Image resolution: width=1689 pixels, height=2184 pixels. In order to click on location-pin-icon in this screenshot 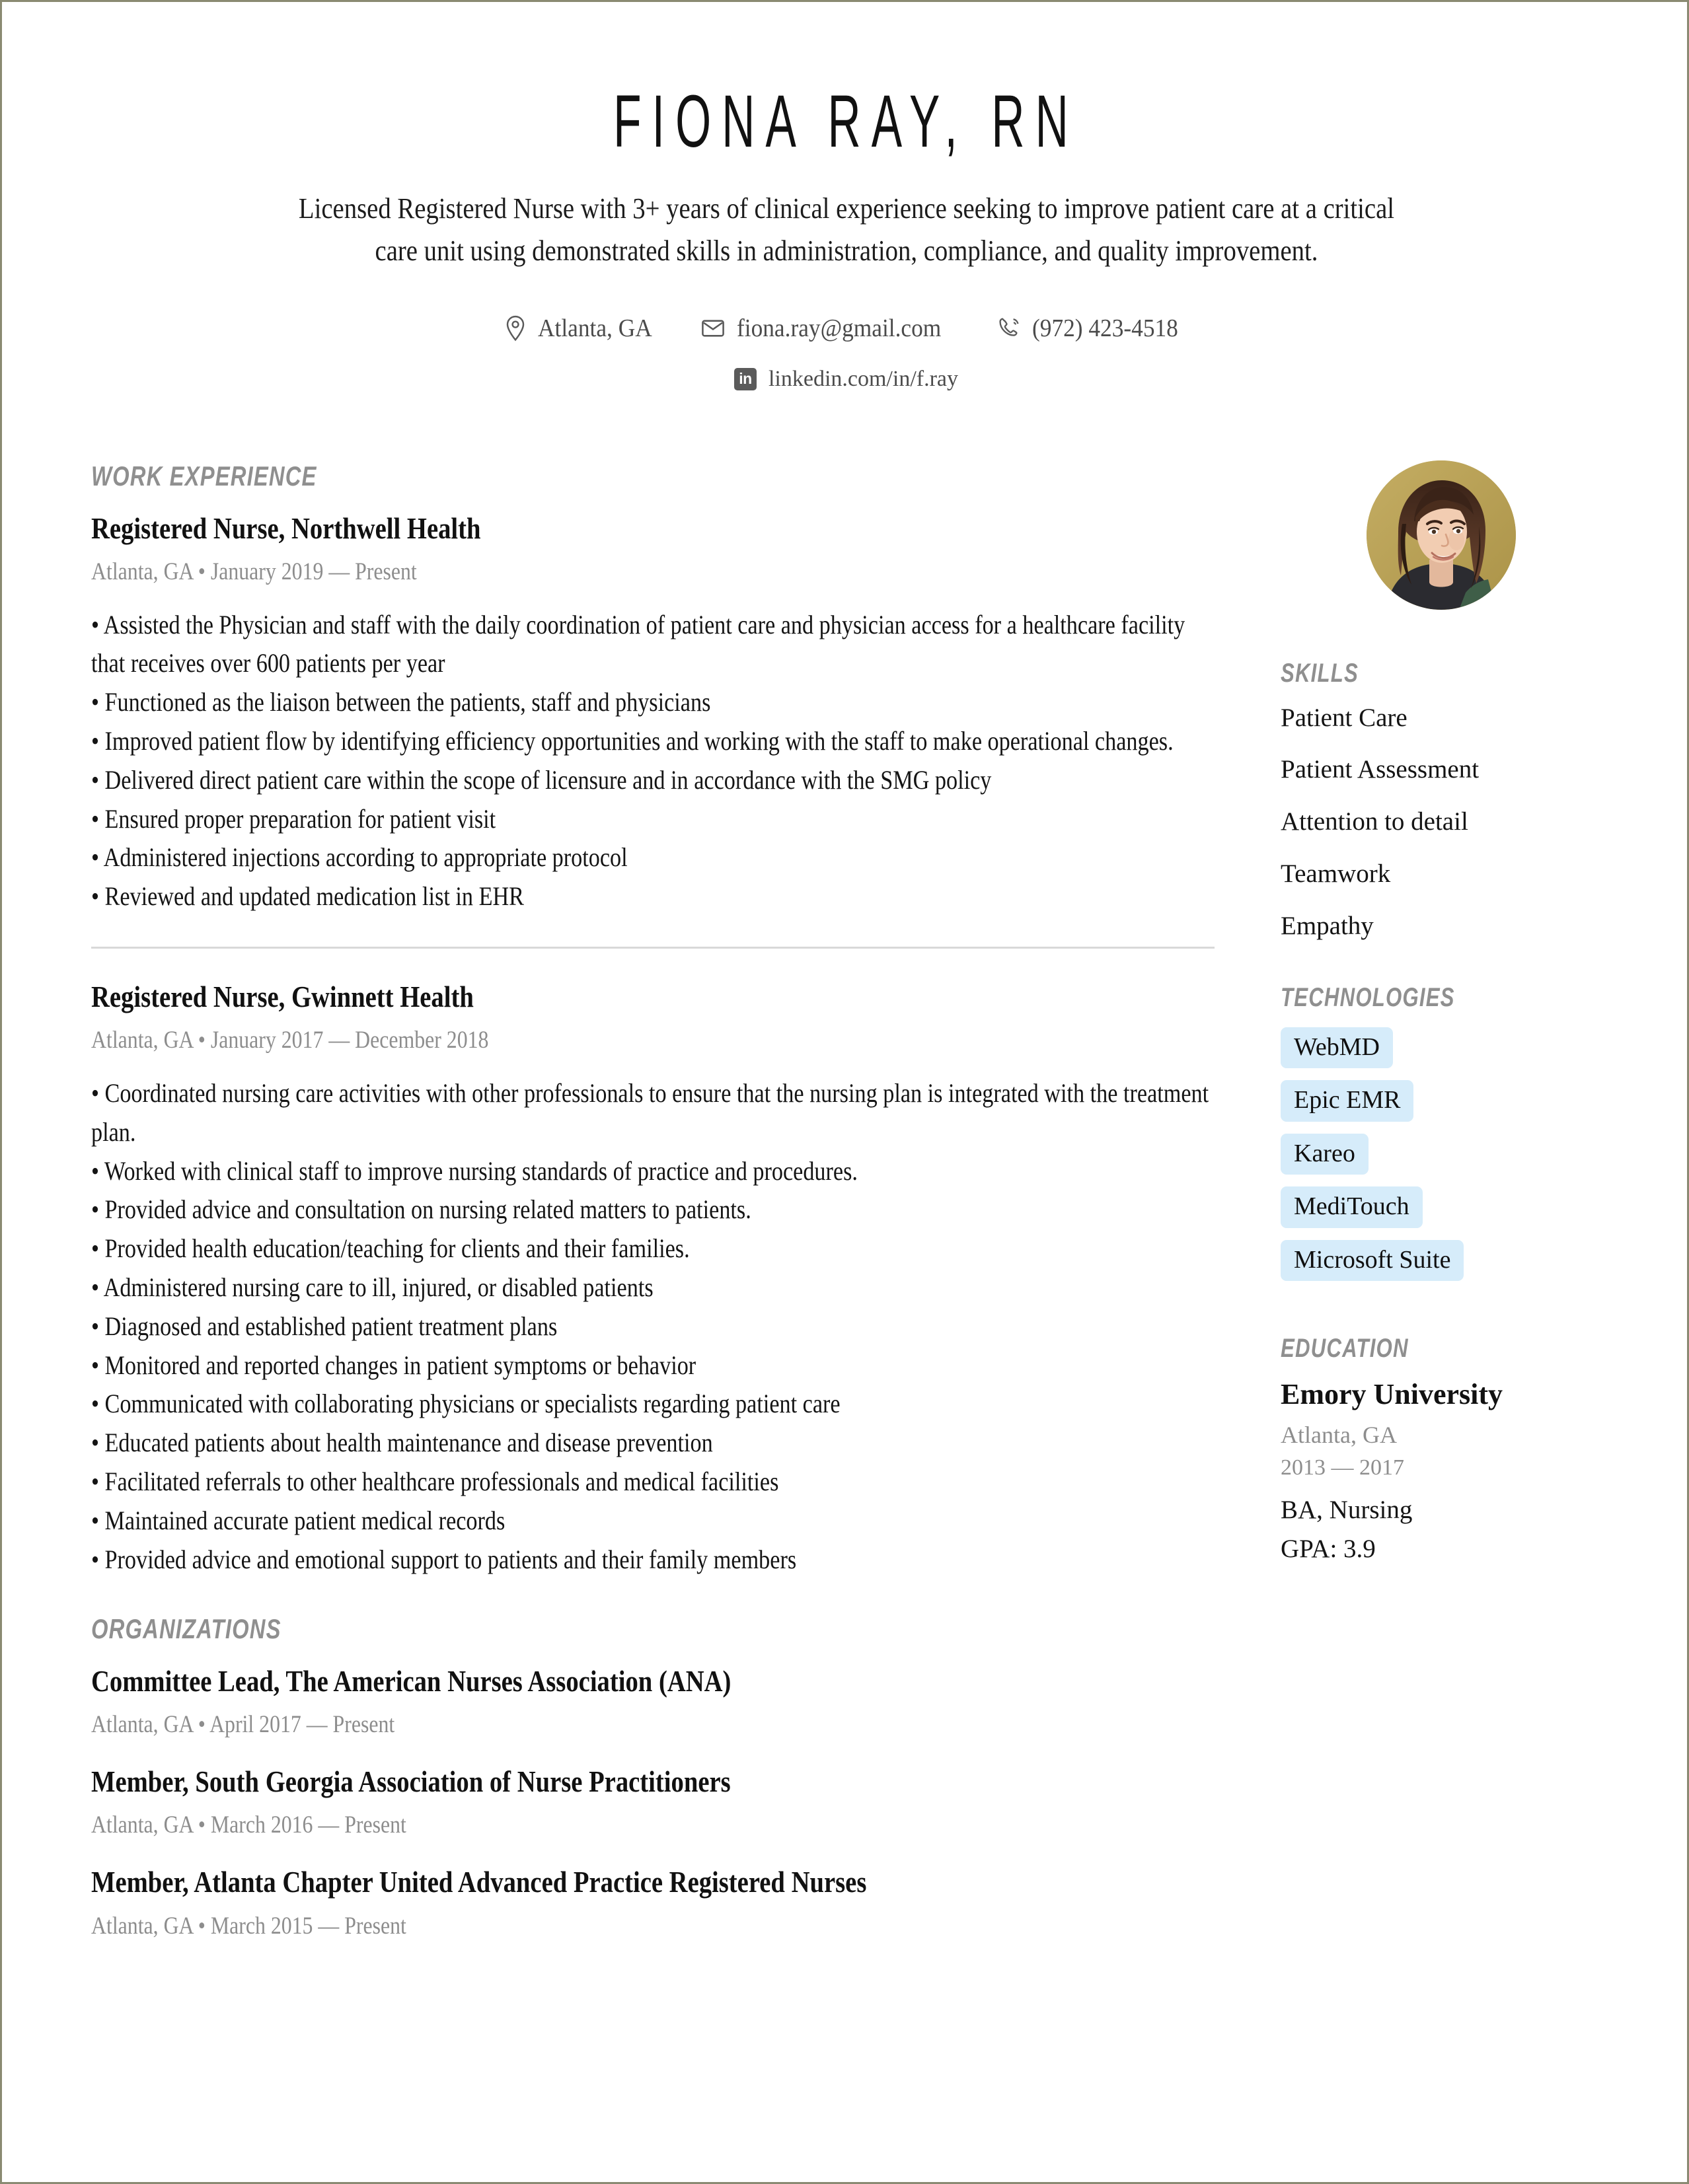, I will do `click(515, 328)`.